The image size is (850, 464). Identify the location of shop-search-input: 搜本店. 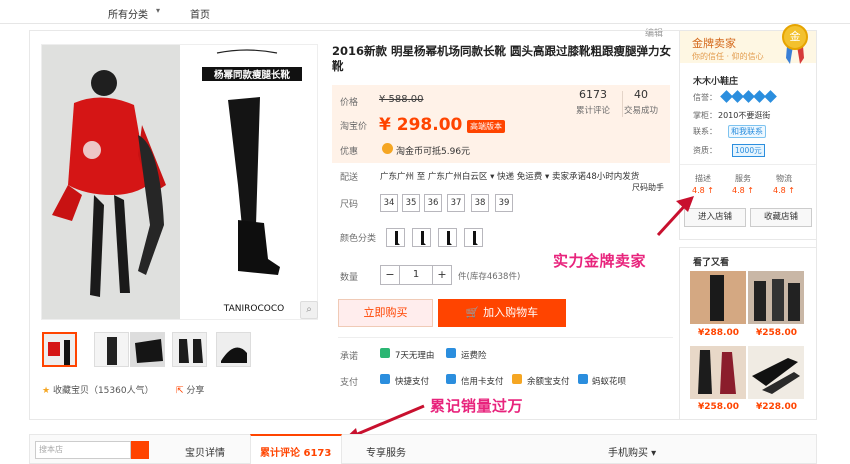
(83, 450).